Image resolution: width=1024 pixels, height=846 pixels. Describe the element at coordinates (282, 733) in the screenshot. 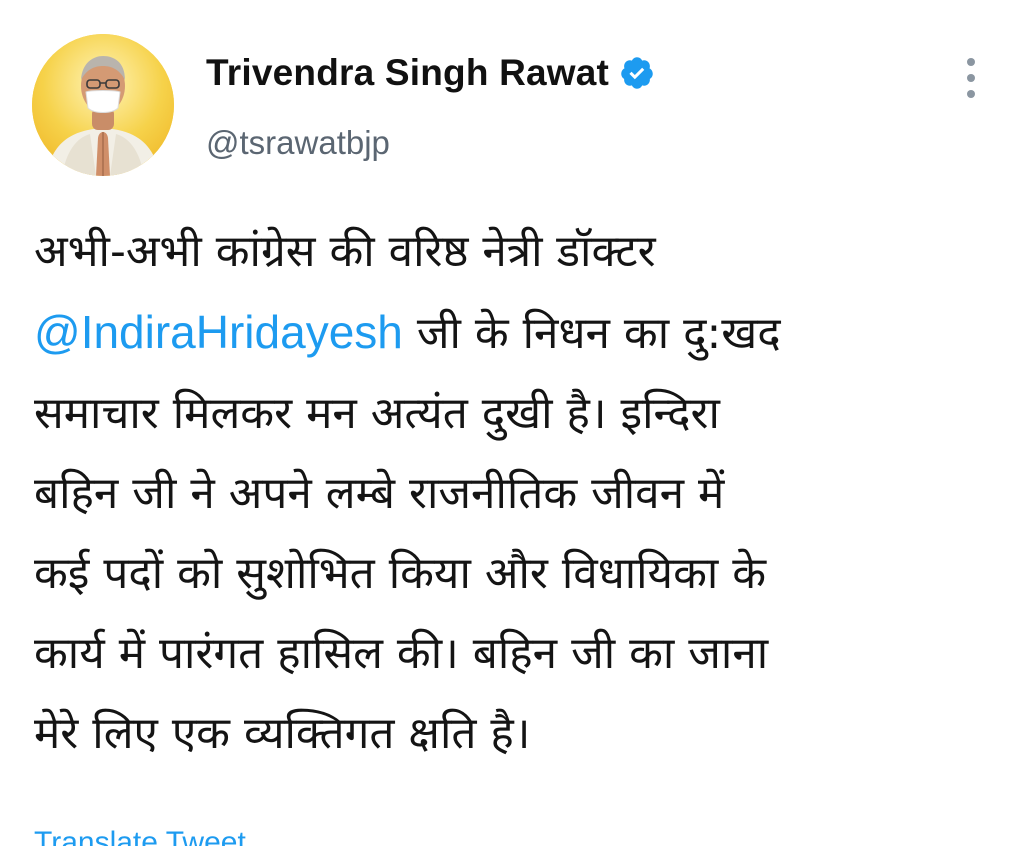

I see `tweet-text-segment: मेरे लिए एक व्यक्तिगत क्षति है।` at that location.